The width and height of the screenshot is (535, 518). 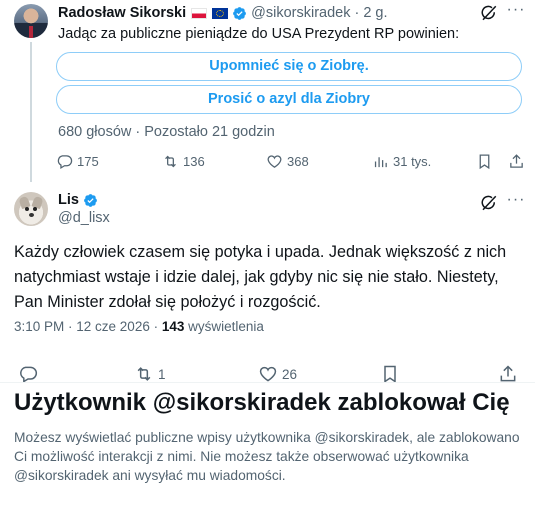 What do you see at coordinates (300, 13) in the screenshot?
I see `author-handle: @sikorskiradek` at bounding box center [300, 13].